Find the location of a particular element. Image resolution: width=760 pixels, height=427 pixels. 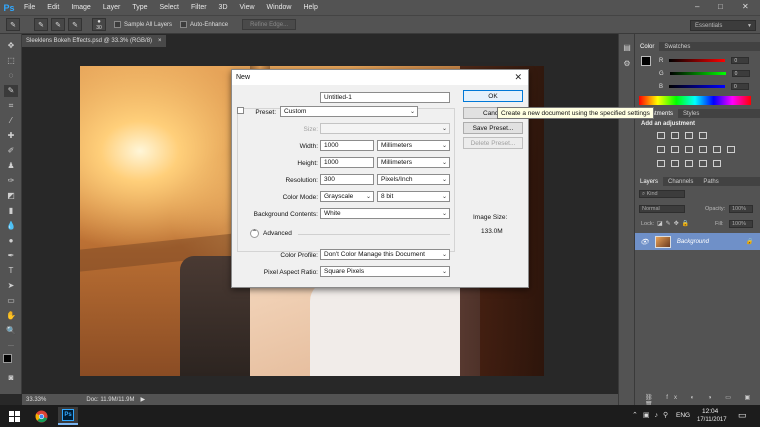

menu-select: Select is located at coordinates (169, 7).